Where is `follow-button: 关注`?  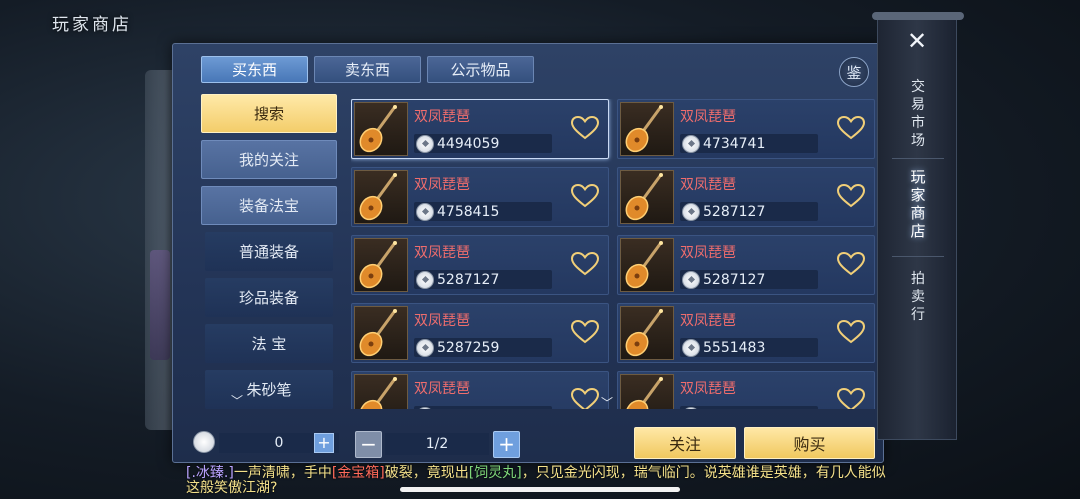 follow-button: 关注 is located at coordinates (685, 443).